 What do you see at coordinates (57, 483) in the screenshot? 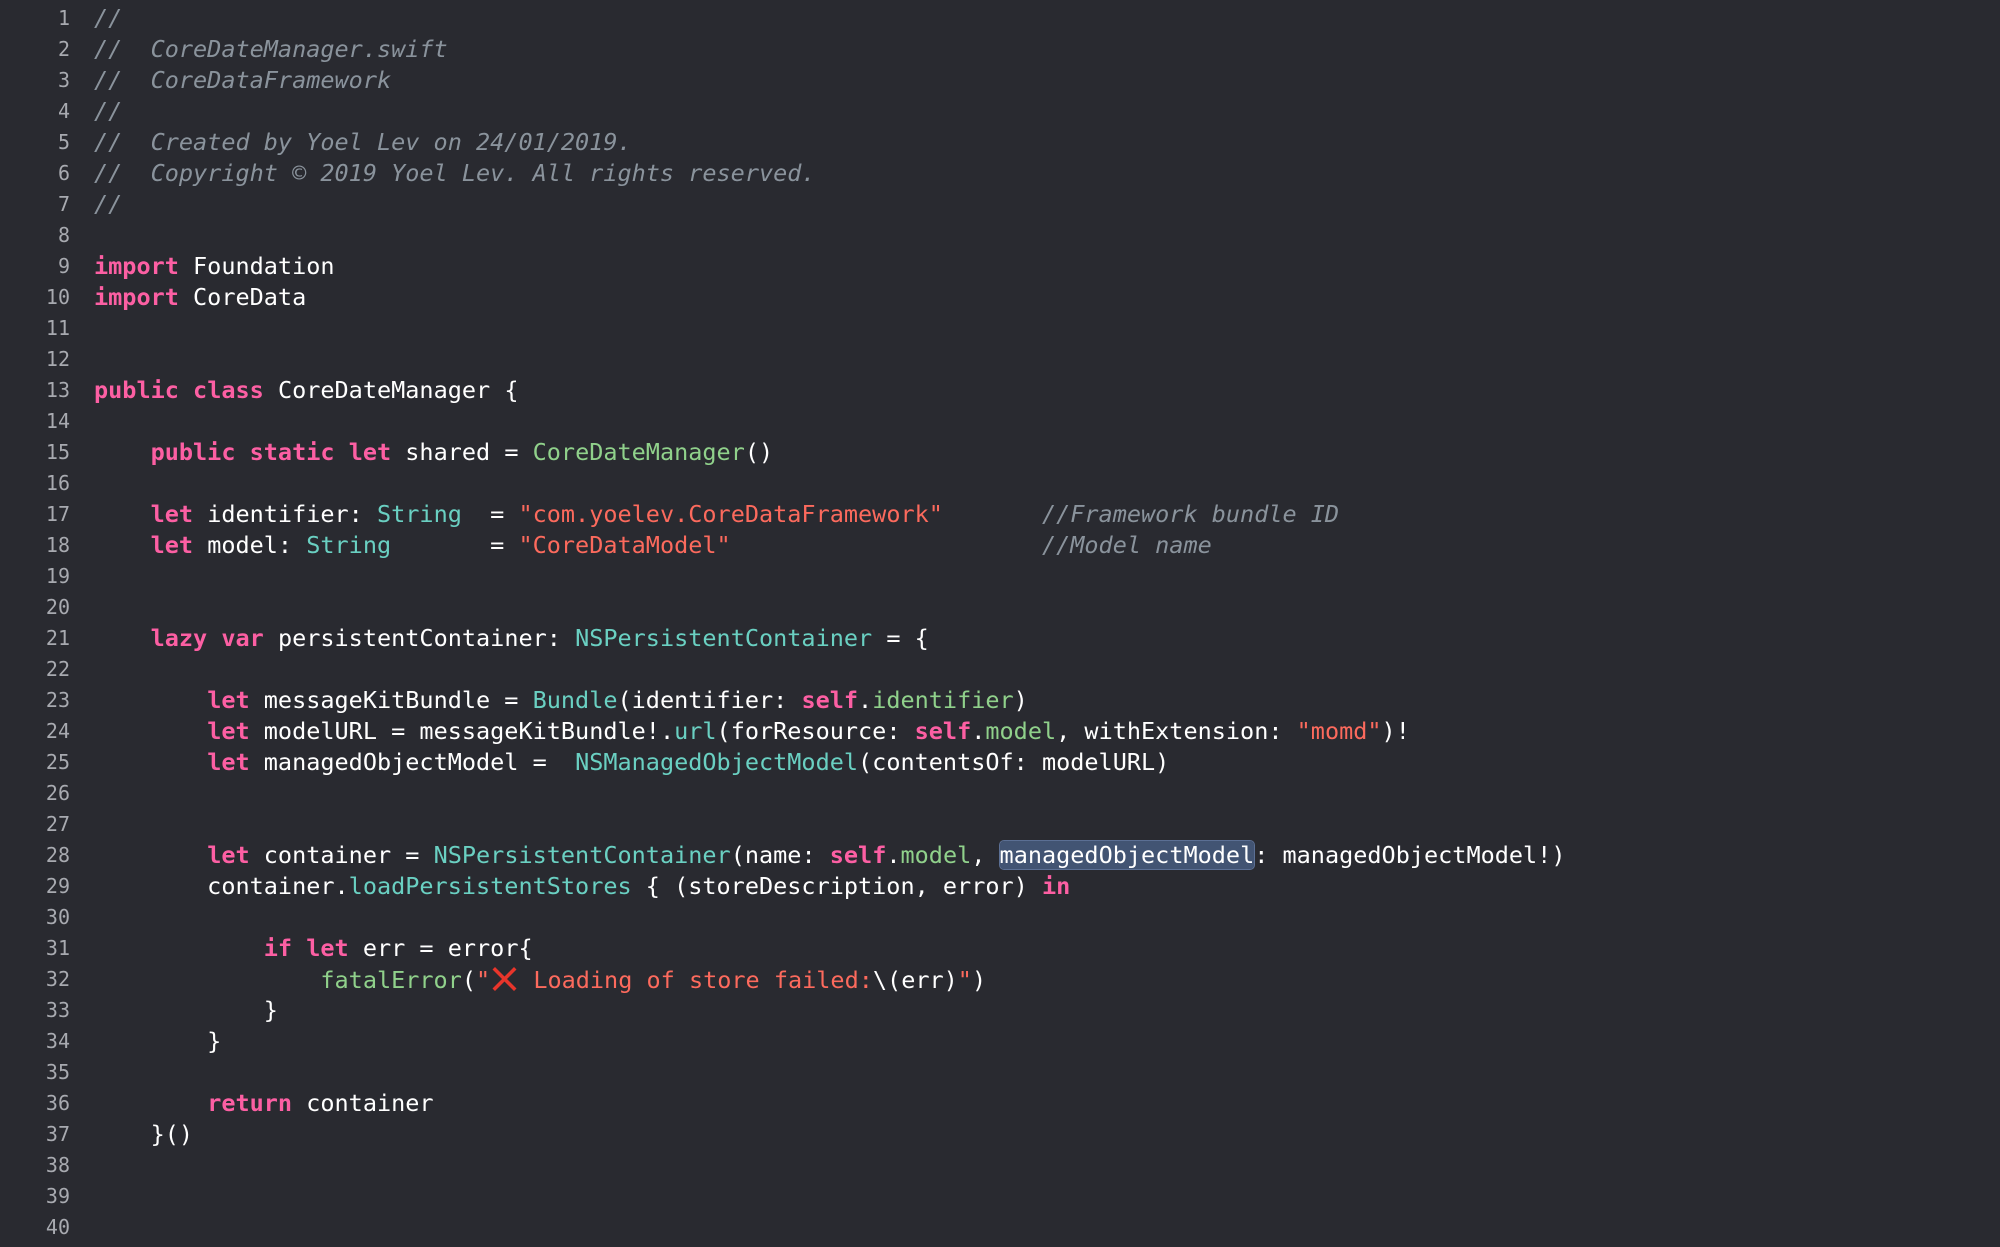
I see `line-number: 16` at bounding box center [57, 483].